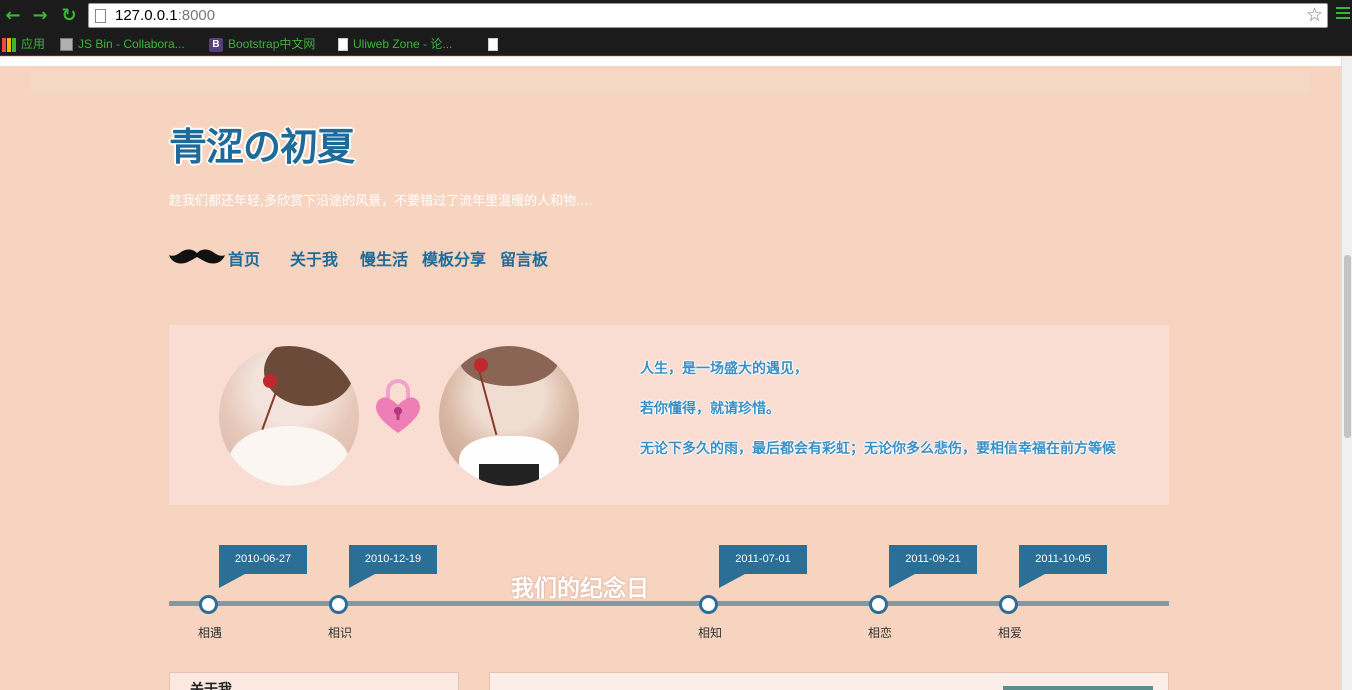  What do you see at coordinates (263, 559) in the screenshot?
I see `timeline-date: 2010-06-27` at bounding box center [263, 559].